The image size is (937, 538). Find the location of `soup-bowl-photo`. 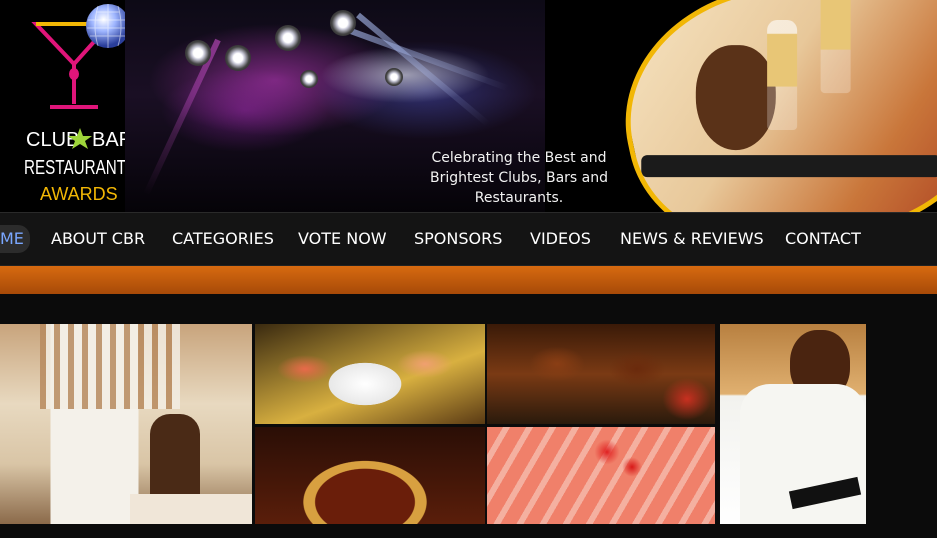

soup-bowl-photo is located at coordinates (370, 475).